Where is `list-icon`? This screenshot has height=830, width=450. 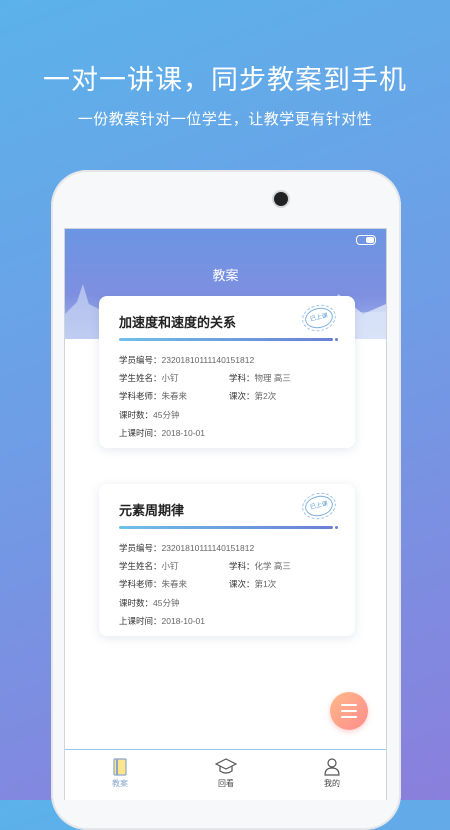
list-icon is located at coordinates (349, 711).